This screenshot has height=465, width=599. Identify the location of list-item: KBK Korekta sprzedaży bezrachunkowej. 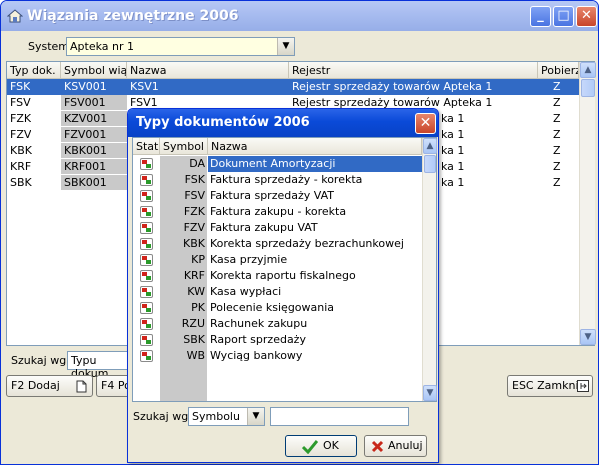
(277, 244).